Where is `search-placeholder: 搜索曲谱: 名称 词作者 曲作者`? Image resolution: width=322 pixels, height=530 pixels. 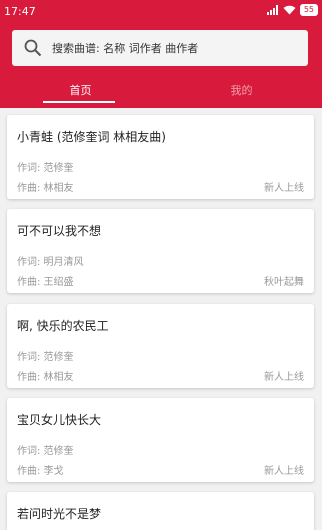
search-placeholder: 搜索曲谱: 名称 词作者 曲作者 is located at coordinates (125, 48).